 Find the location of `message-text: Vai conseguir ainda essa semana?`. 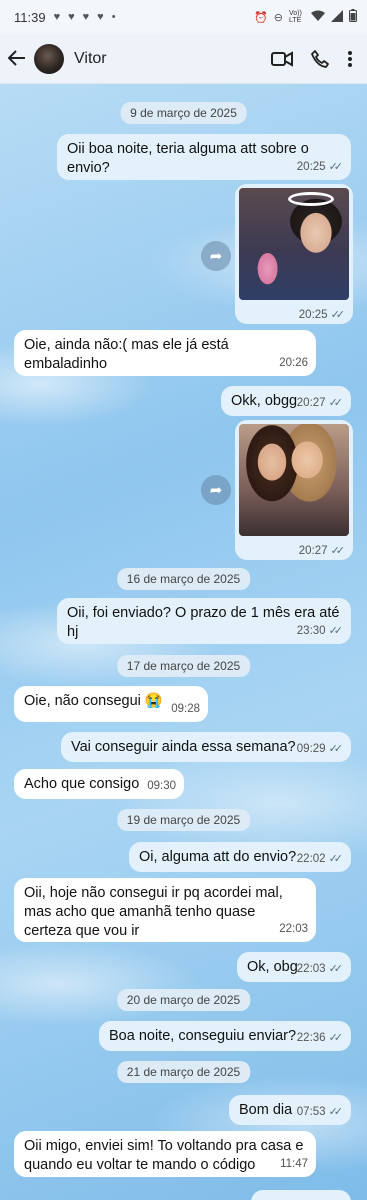

message-text: Vai conseguir ainda essa semana? is located at coordinates (183, 747).